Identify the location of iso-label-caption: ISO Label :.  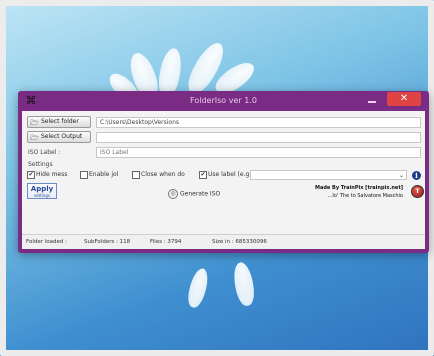
(44, 152).